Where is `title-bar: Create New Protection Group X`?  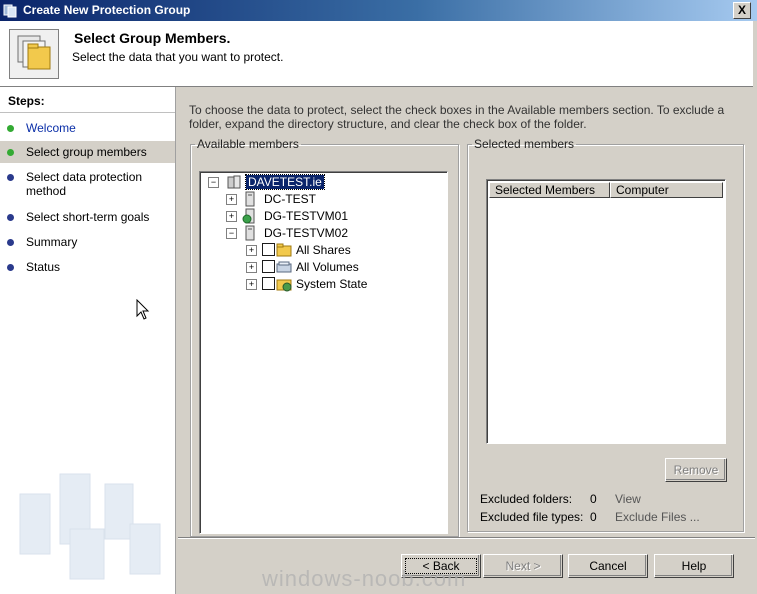 title-bar: Create New Protection Group X is located at coordinates (378, 10).